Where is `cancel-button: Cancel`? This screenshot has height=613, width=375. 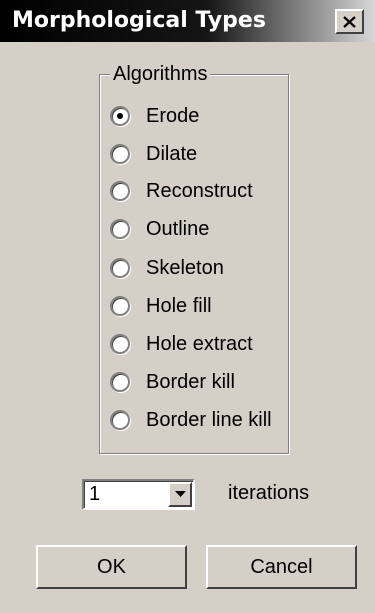 cancel-button: Cancel is located at coordinates (281, 567).